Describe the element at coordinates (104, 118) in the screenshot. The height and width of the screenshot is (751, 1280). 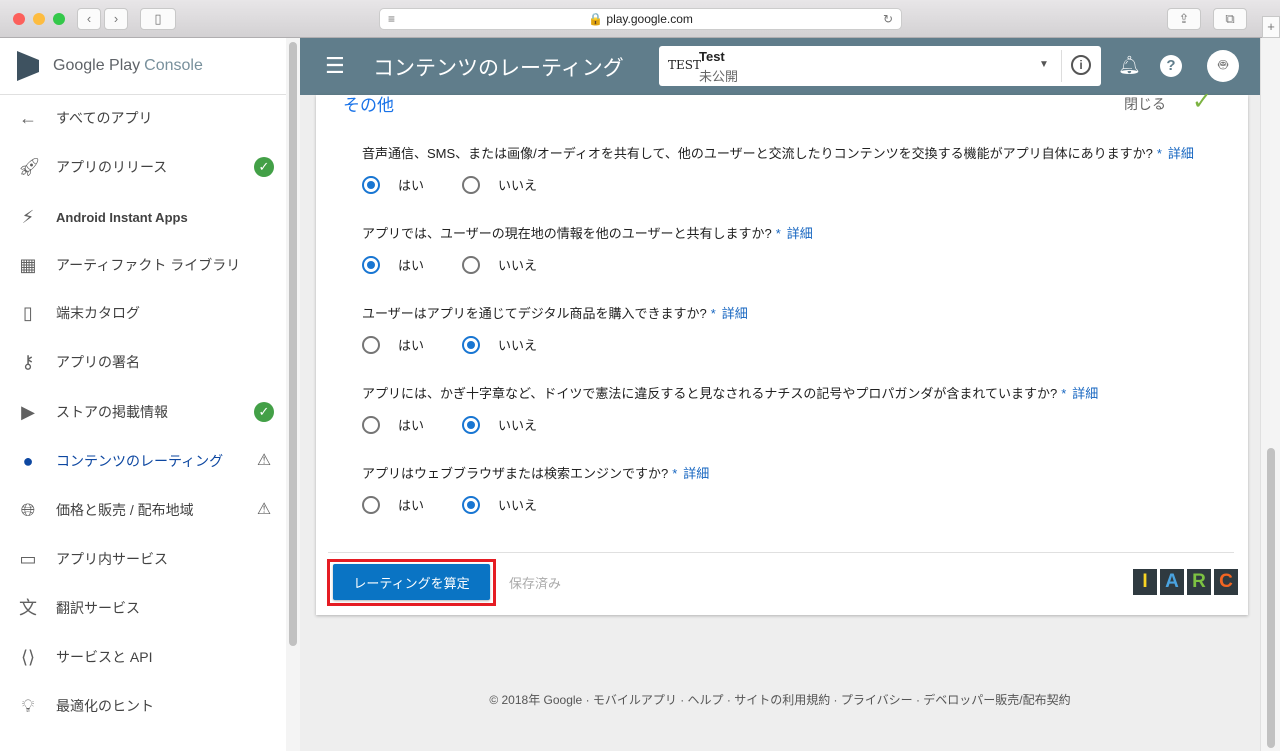
I see `sidebar-item-label: すべてのアプリ` at that location.